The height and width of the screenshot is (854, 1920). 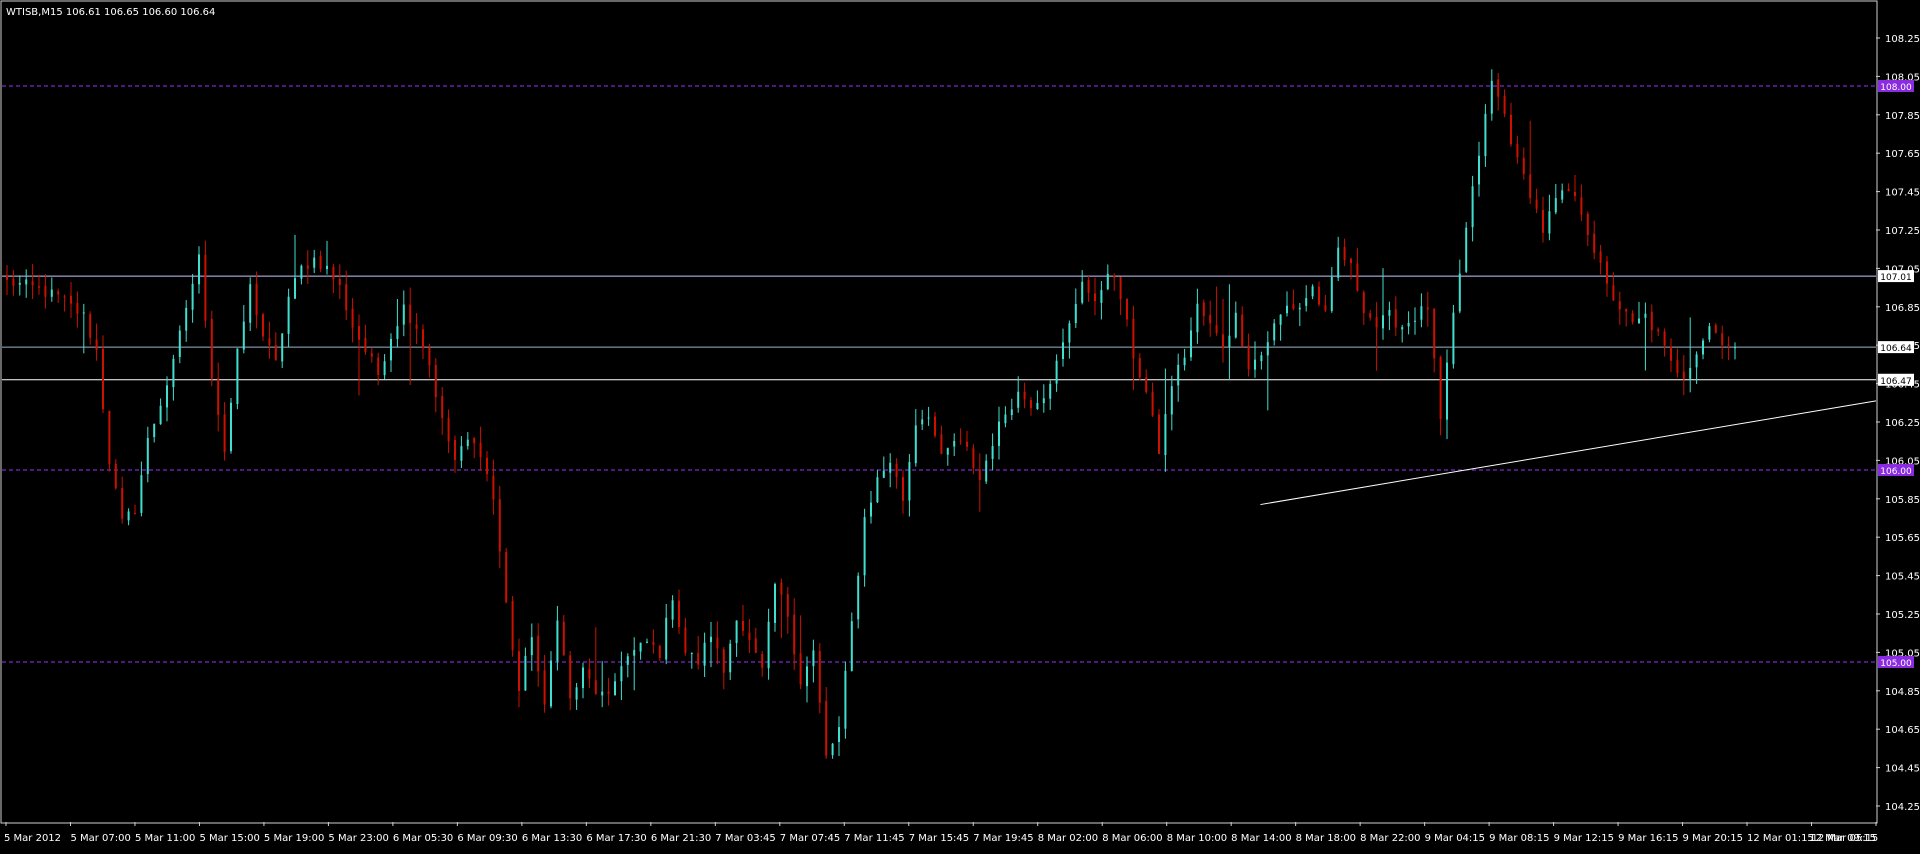 What do you see at coordinates (423, 838) in the screenshot?
I see `x-tick-label: 6 Mar 05:30` at bounding box center [423, 838].